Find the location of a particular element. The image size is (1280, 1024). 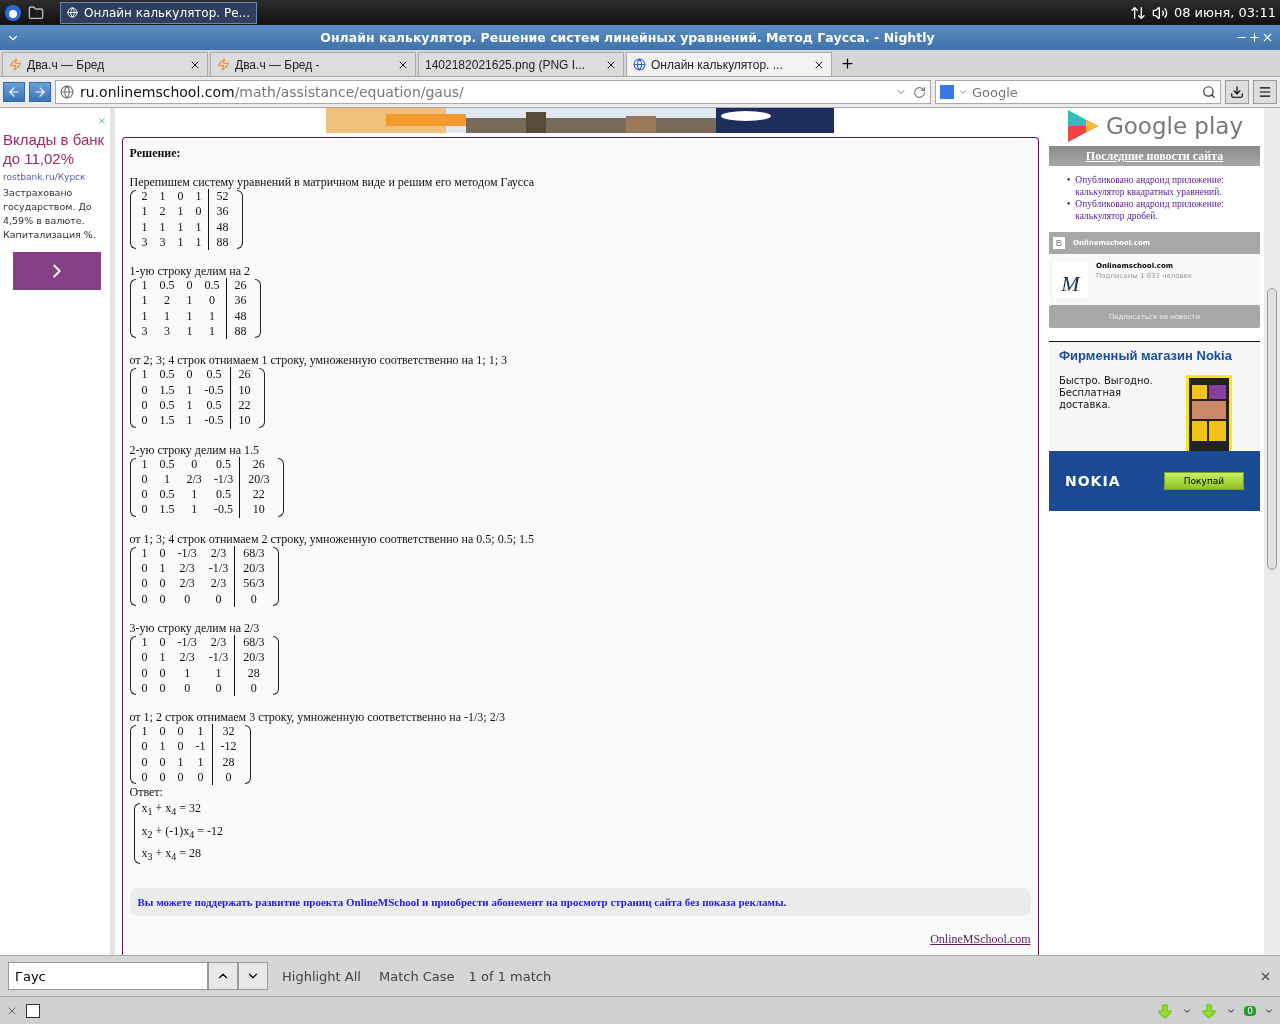

scrollbar-thumb is located at coordinates (1272, 429).